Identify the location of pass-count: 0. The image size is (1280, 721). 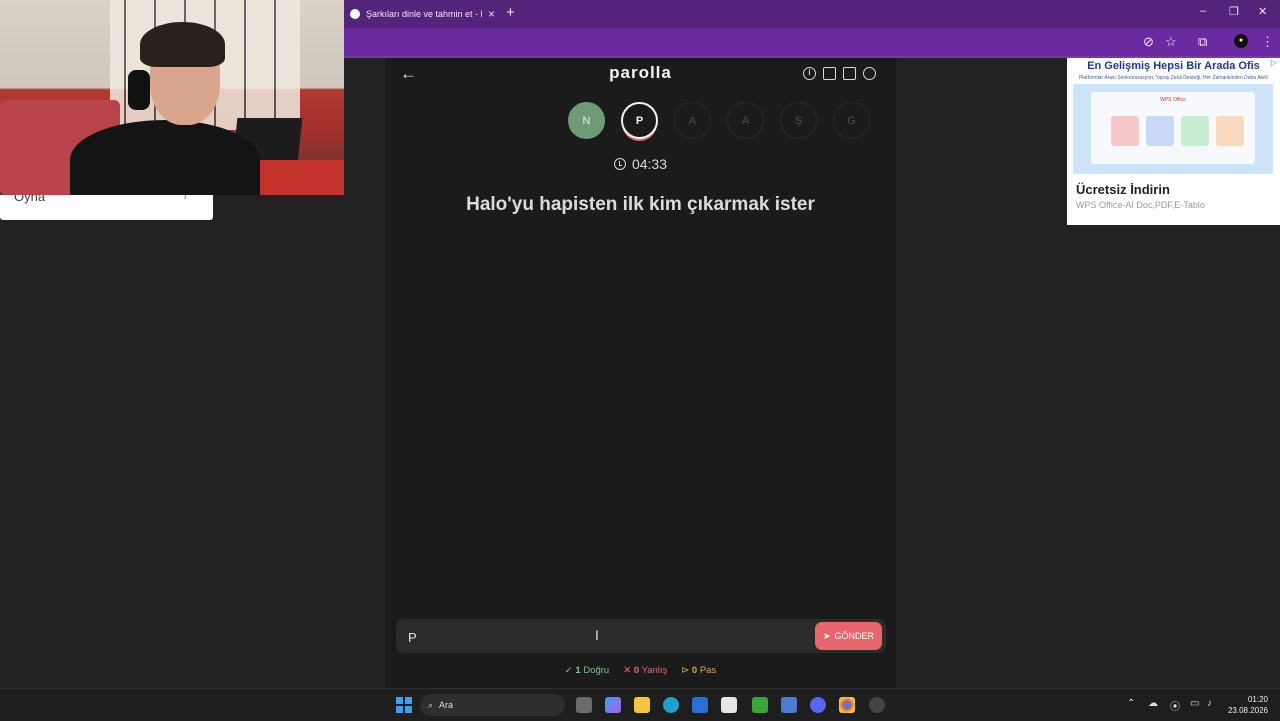
(694, 670).